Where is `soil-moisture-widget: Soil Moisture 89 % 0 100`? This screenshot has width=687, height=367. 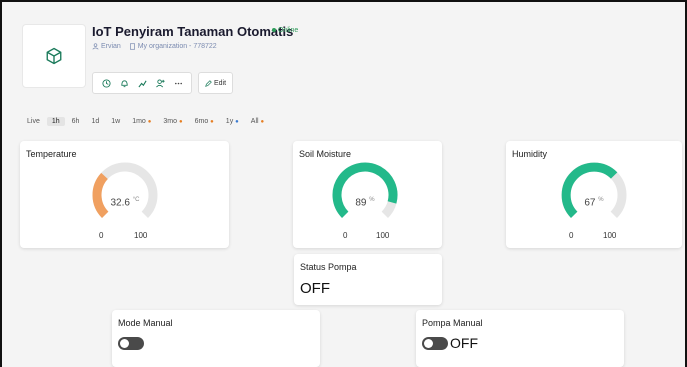 soil-moisture-widget: Soil Moisture 89 % 0 100 is located at coordinates (367, 194).